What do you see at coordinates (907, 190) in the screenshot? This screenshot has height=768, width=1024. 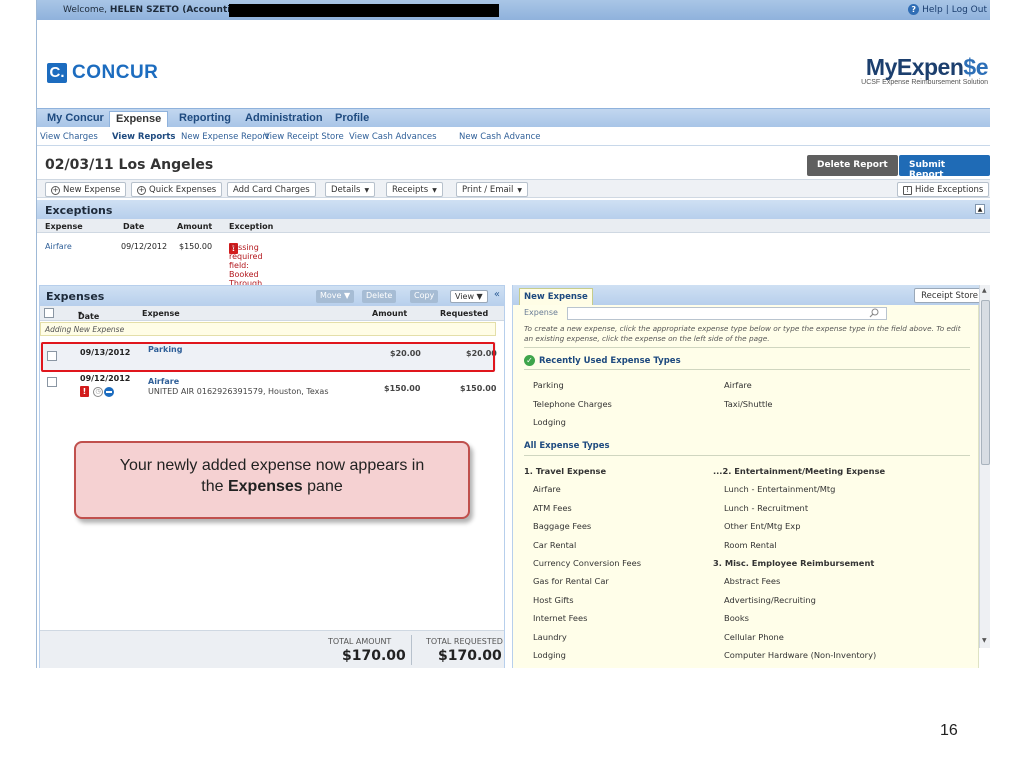 I see `exclamation-icon: !` at bounding box center [907, 190].